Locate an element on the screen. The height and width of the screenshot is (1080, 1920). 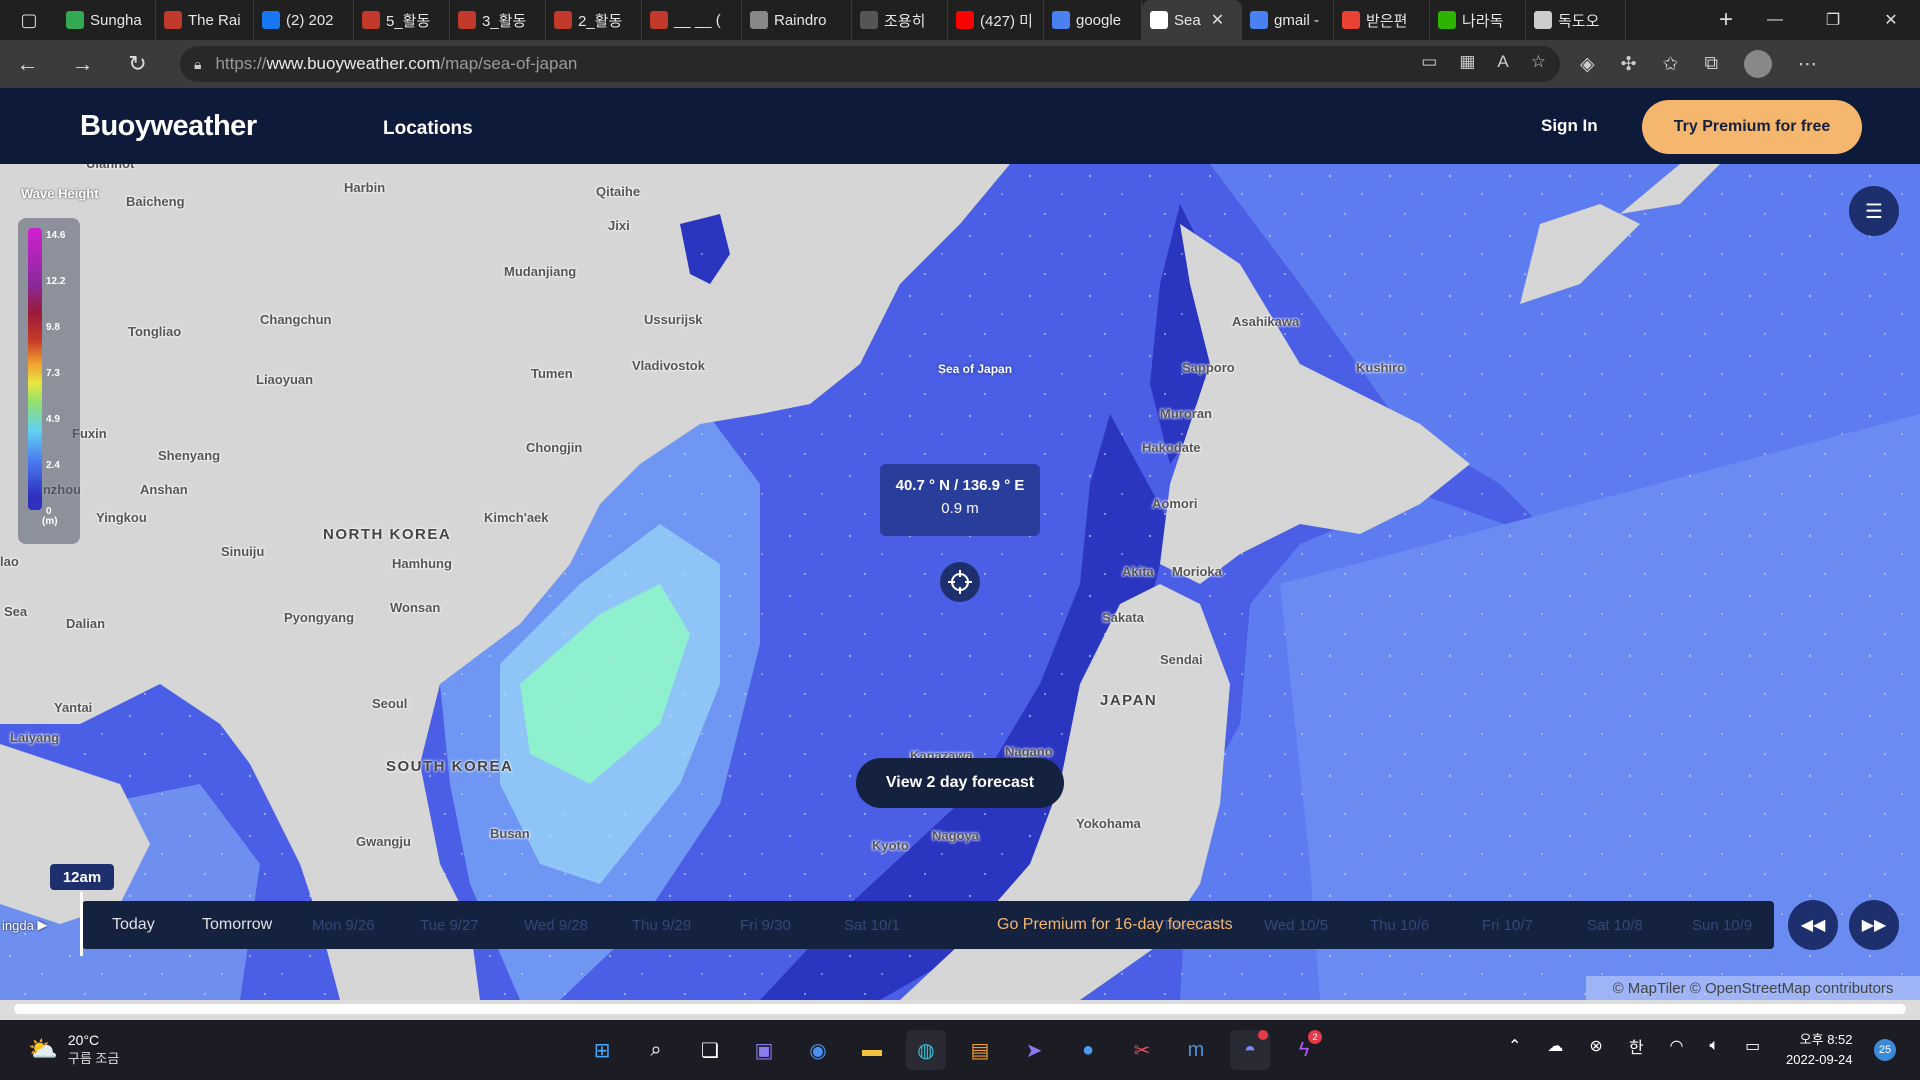
timeline-day: Sat 10/1 is located at coordinates (872, 925).